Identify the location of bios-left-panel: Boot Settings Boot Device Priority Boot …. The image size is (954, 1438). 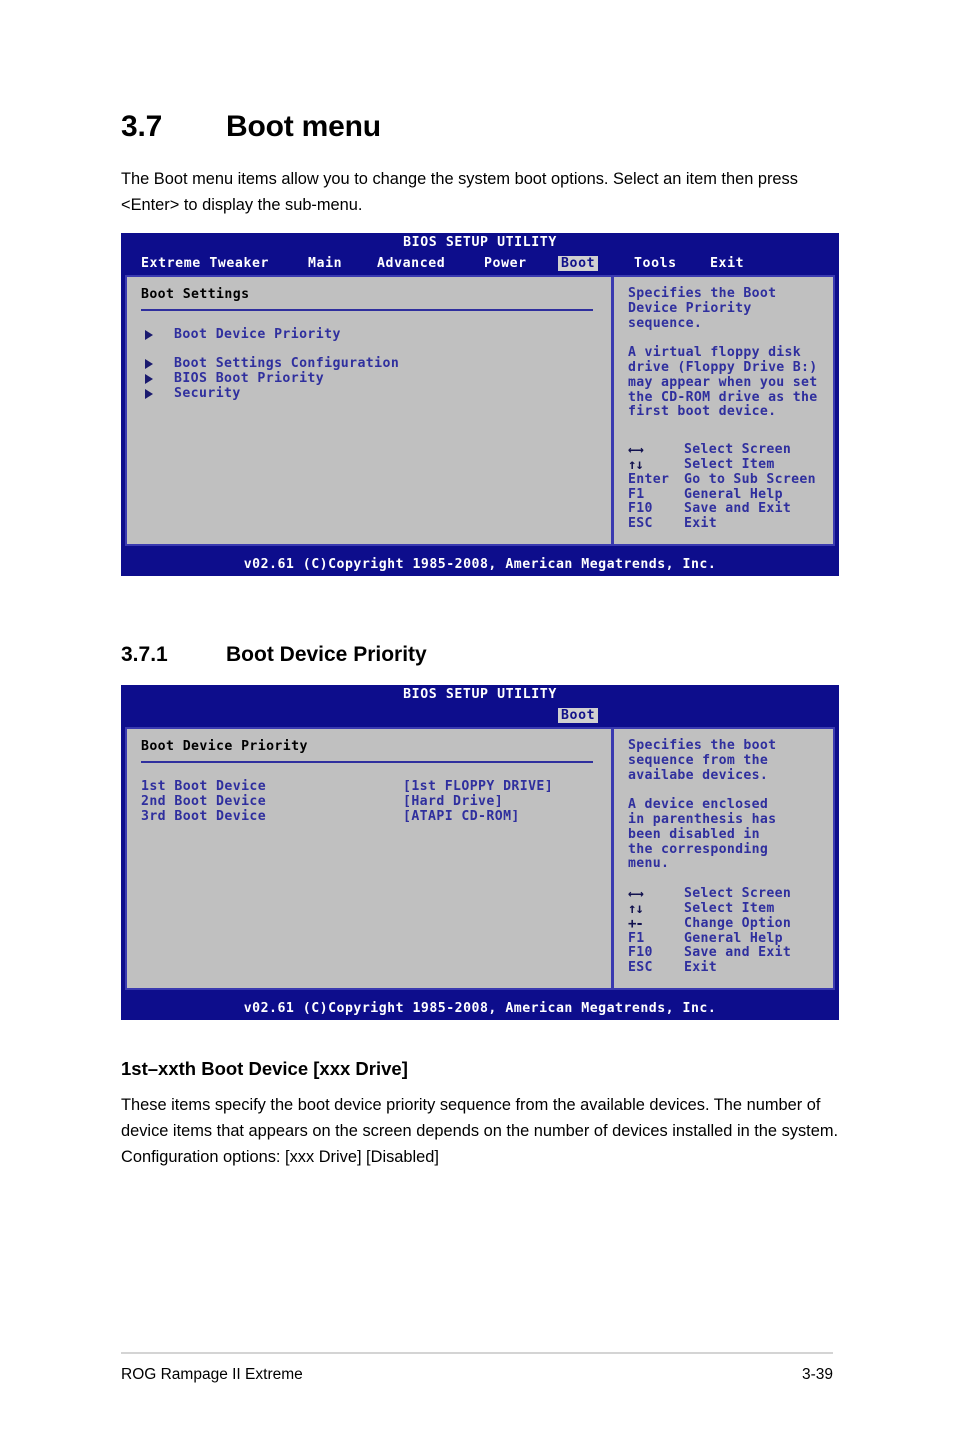
(369, 410).